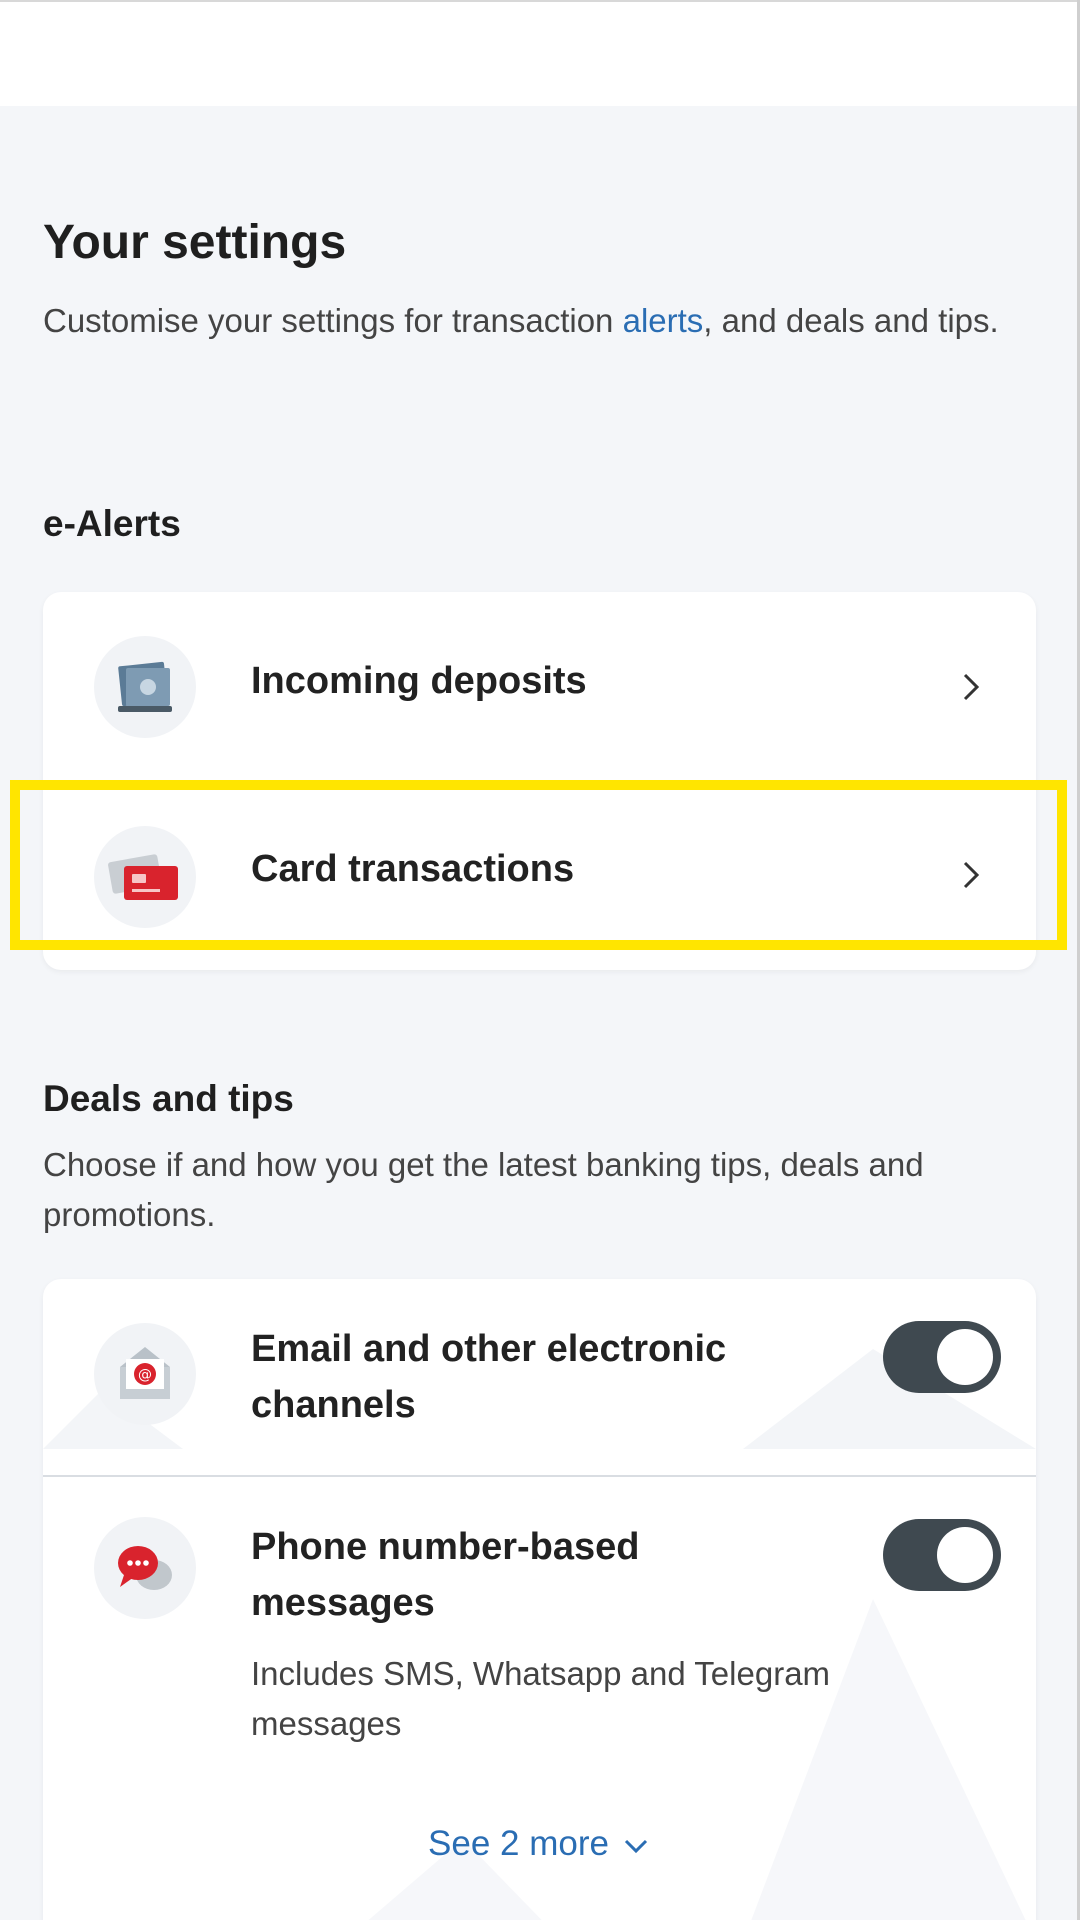  Describe the element at coordinates (419, 681) in the screenshot. I see `incoming-deposits-label: Incoming deposits` at that location.